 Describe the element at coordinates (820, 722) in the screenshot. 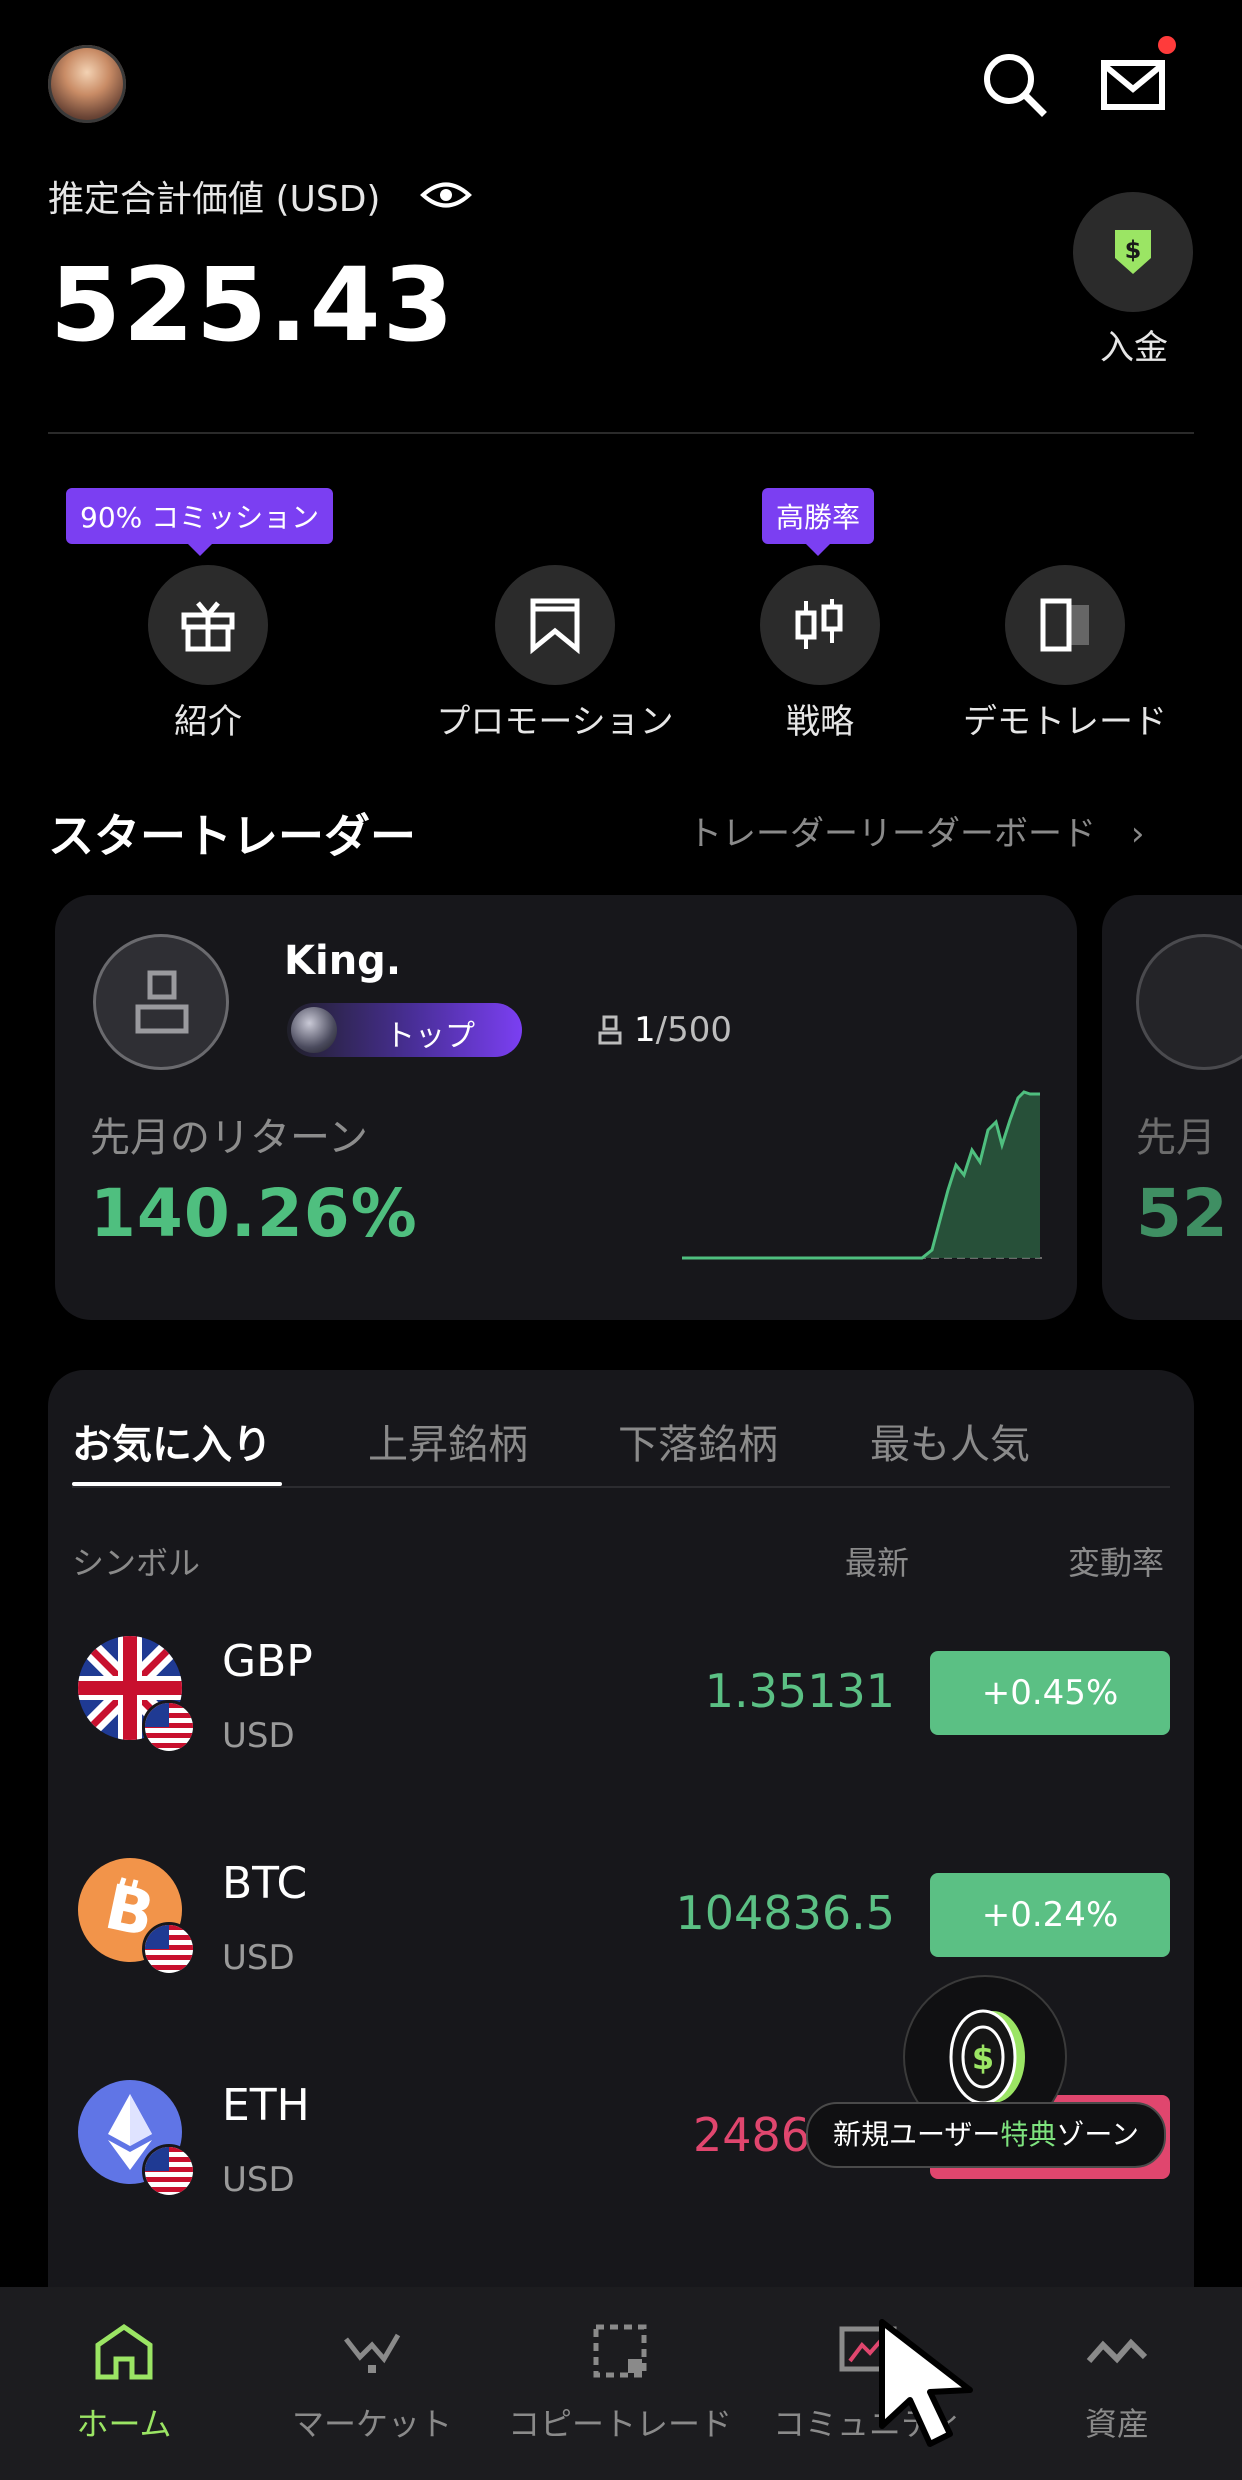

I see `strategy-label: 戦略` at that location.